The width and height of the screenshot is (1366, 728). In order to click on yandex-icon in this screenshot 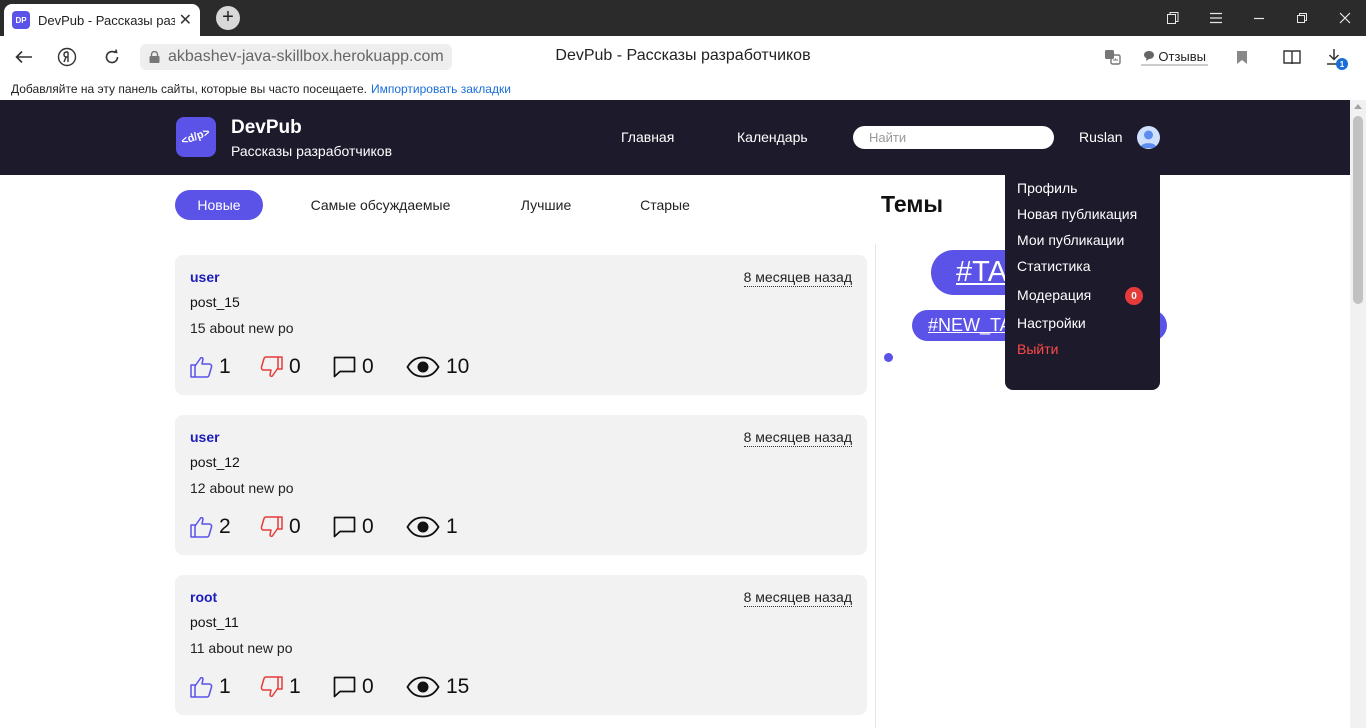, I will do `click(67, 57)`.